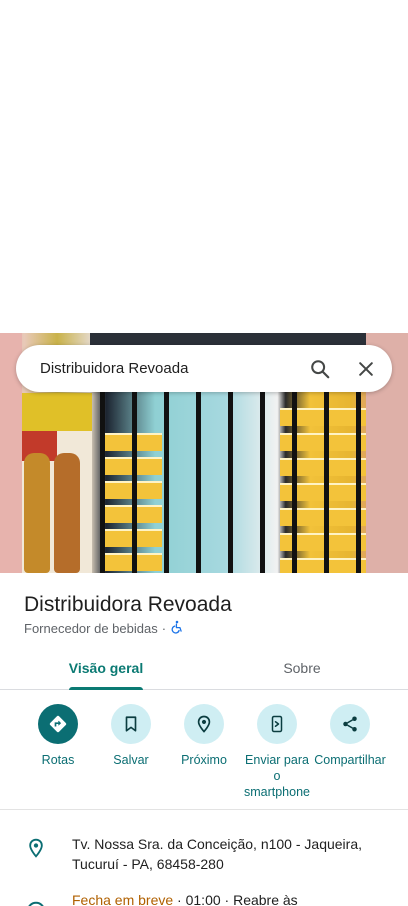  I want to click on bookmark-icon, so click(131, 724).